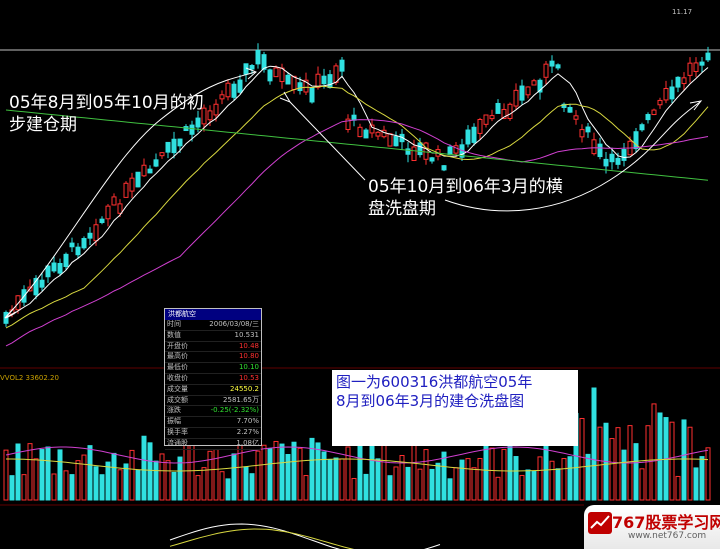 Image resolution: width=720 pixels, height=549 pixels. Describe the element at coordinates (213, 314) in the screenshot. I see `panel-title: 洪都航空` at that location.